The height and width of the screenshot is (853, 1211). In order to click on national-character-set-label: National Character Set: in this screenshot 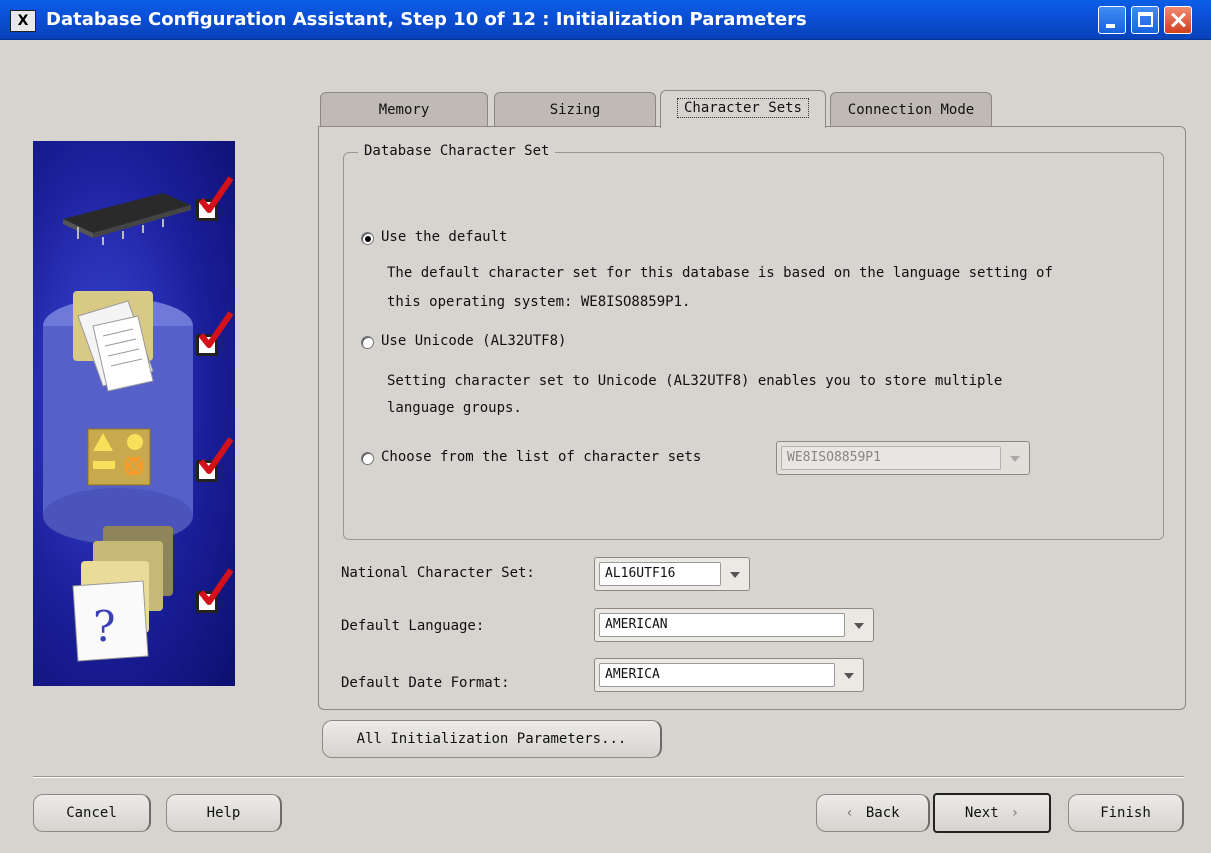, I will do `click(438, 573)`.